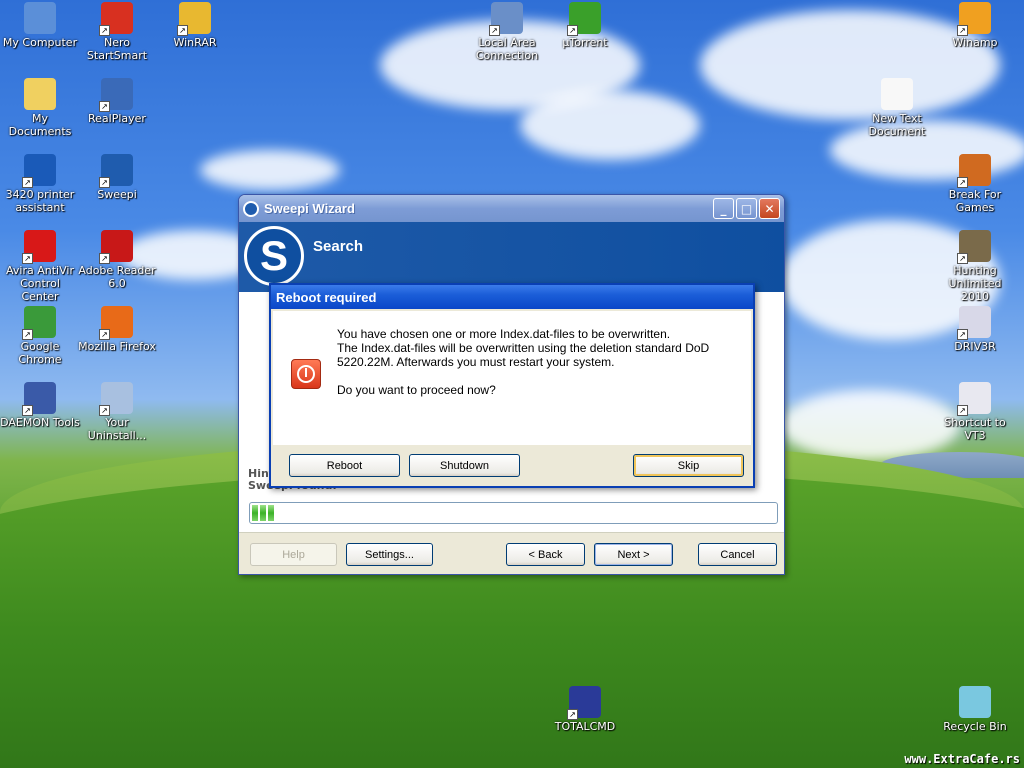 The image size is (1024, 768). I want to click on text-document-icon, so click(897, 94).